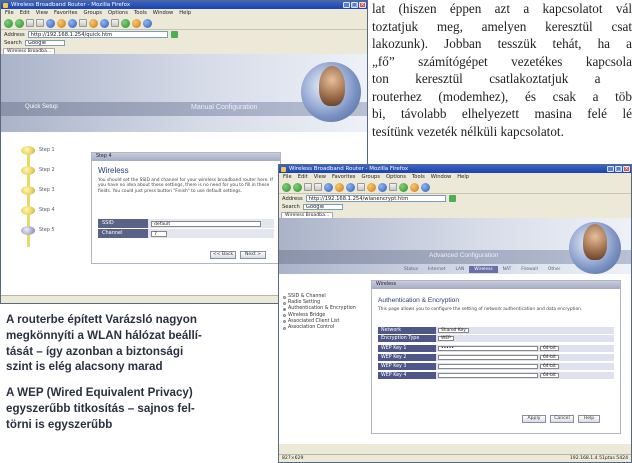  Describe the element at coordinates (459, 269) in the screenshot. I see `tab-lan: LAN` at that location.